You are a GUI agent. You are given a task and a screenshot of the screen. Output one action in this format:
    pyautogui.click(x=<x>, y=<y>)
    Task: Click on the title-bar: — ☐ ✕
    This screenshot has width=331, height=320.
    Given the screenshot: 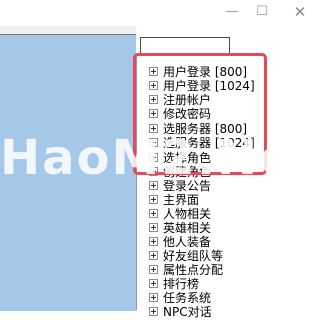 What is the action you would take?
    pyautogui.click(x=165, y=13)
    